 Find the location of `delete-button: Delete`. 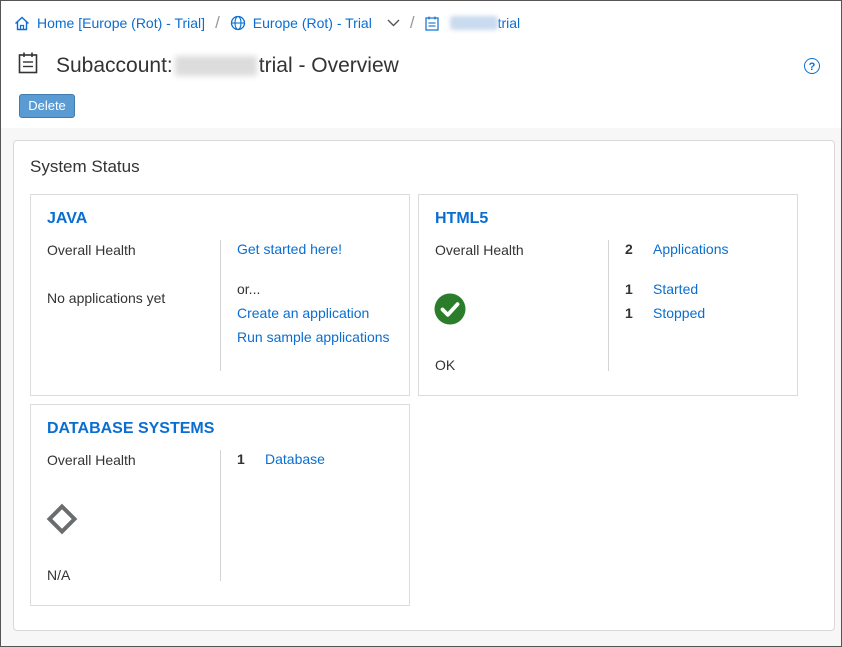

delete-button: Delete is located at coordinates (47, 106).